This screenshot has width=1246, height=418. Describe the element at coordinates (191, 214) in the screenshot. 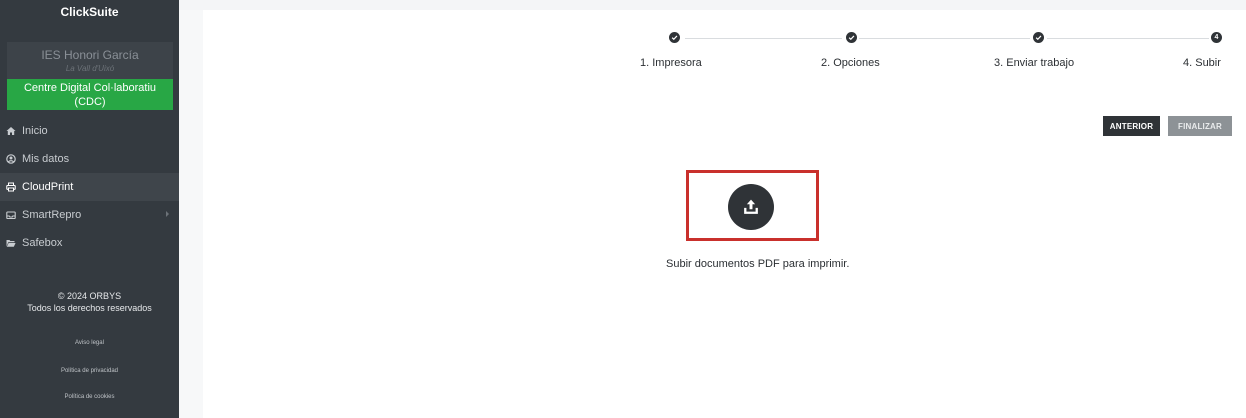

I see `main-left-gutter` at that location.